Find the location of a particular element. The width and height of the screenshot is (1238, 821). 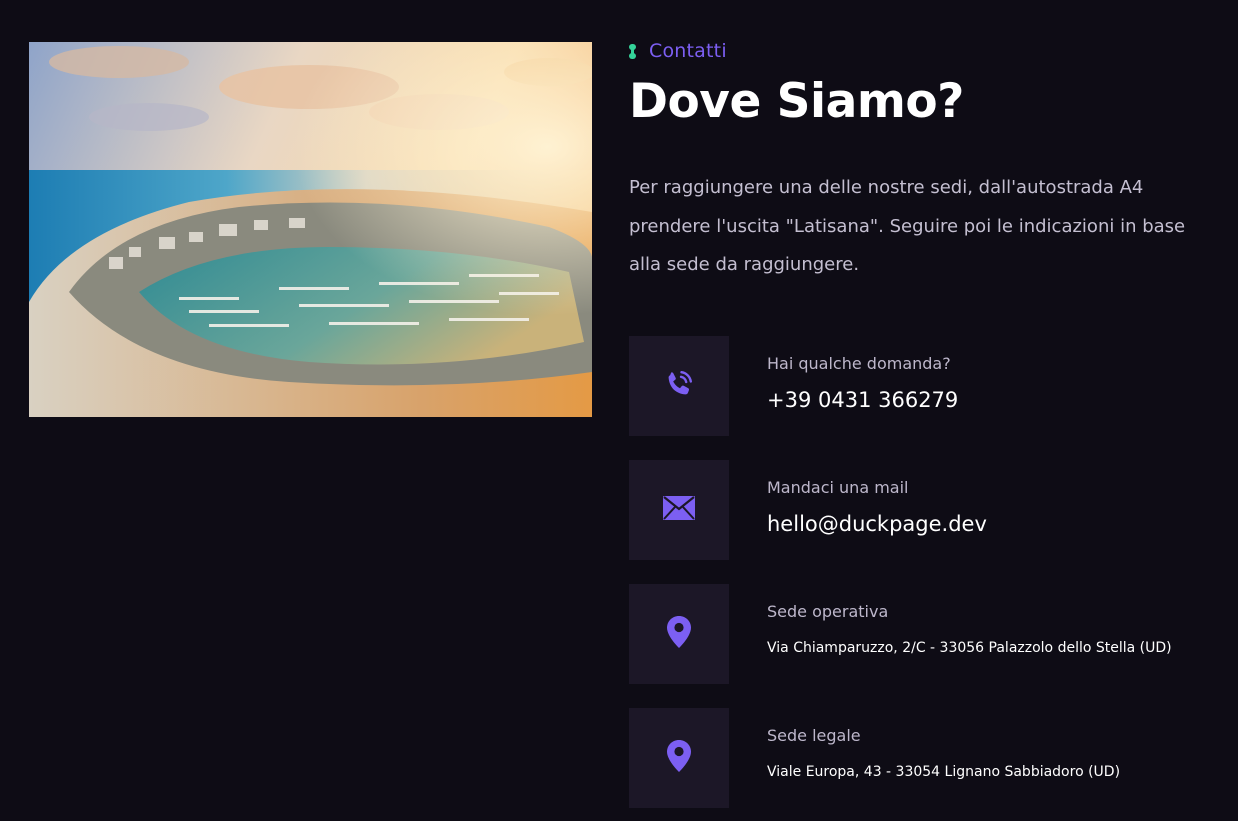

legal-office-icon-box is located at coordinates (679, 758).